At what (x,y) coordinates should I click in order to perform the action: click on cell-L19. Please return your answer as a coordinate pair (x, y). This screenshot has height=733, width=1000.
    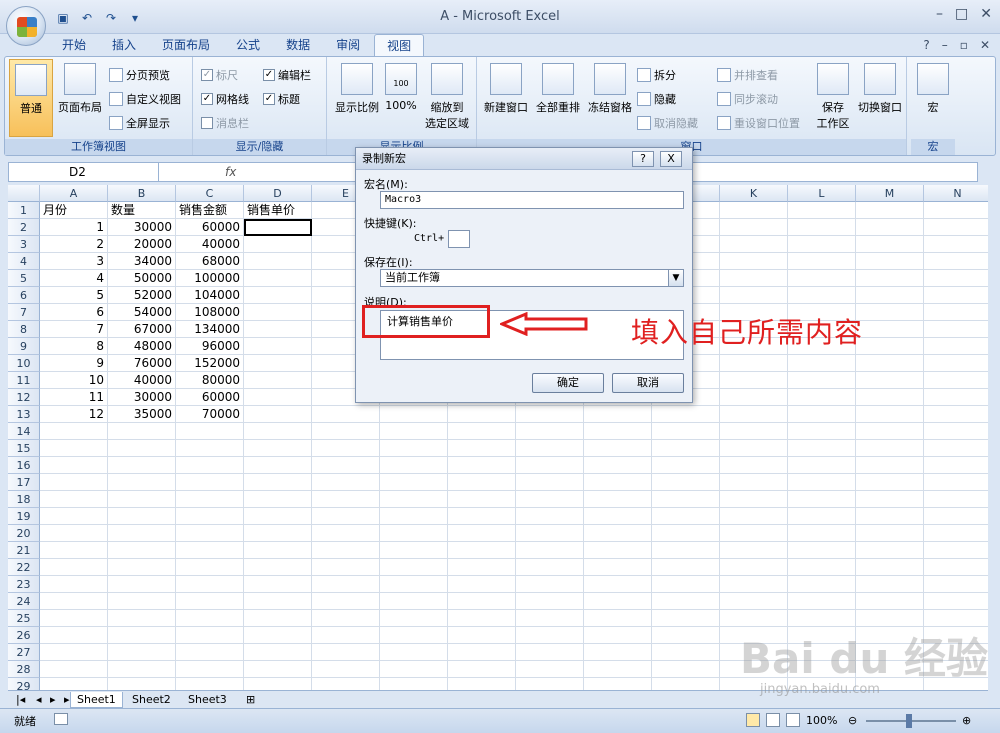
    Looking at the image, I should click on (822, 516).